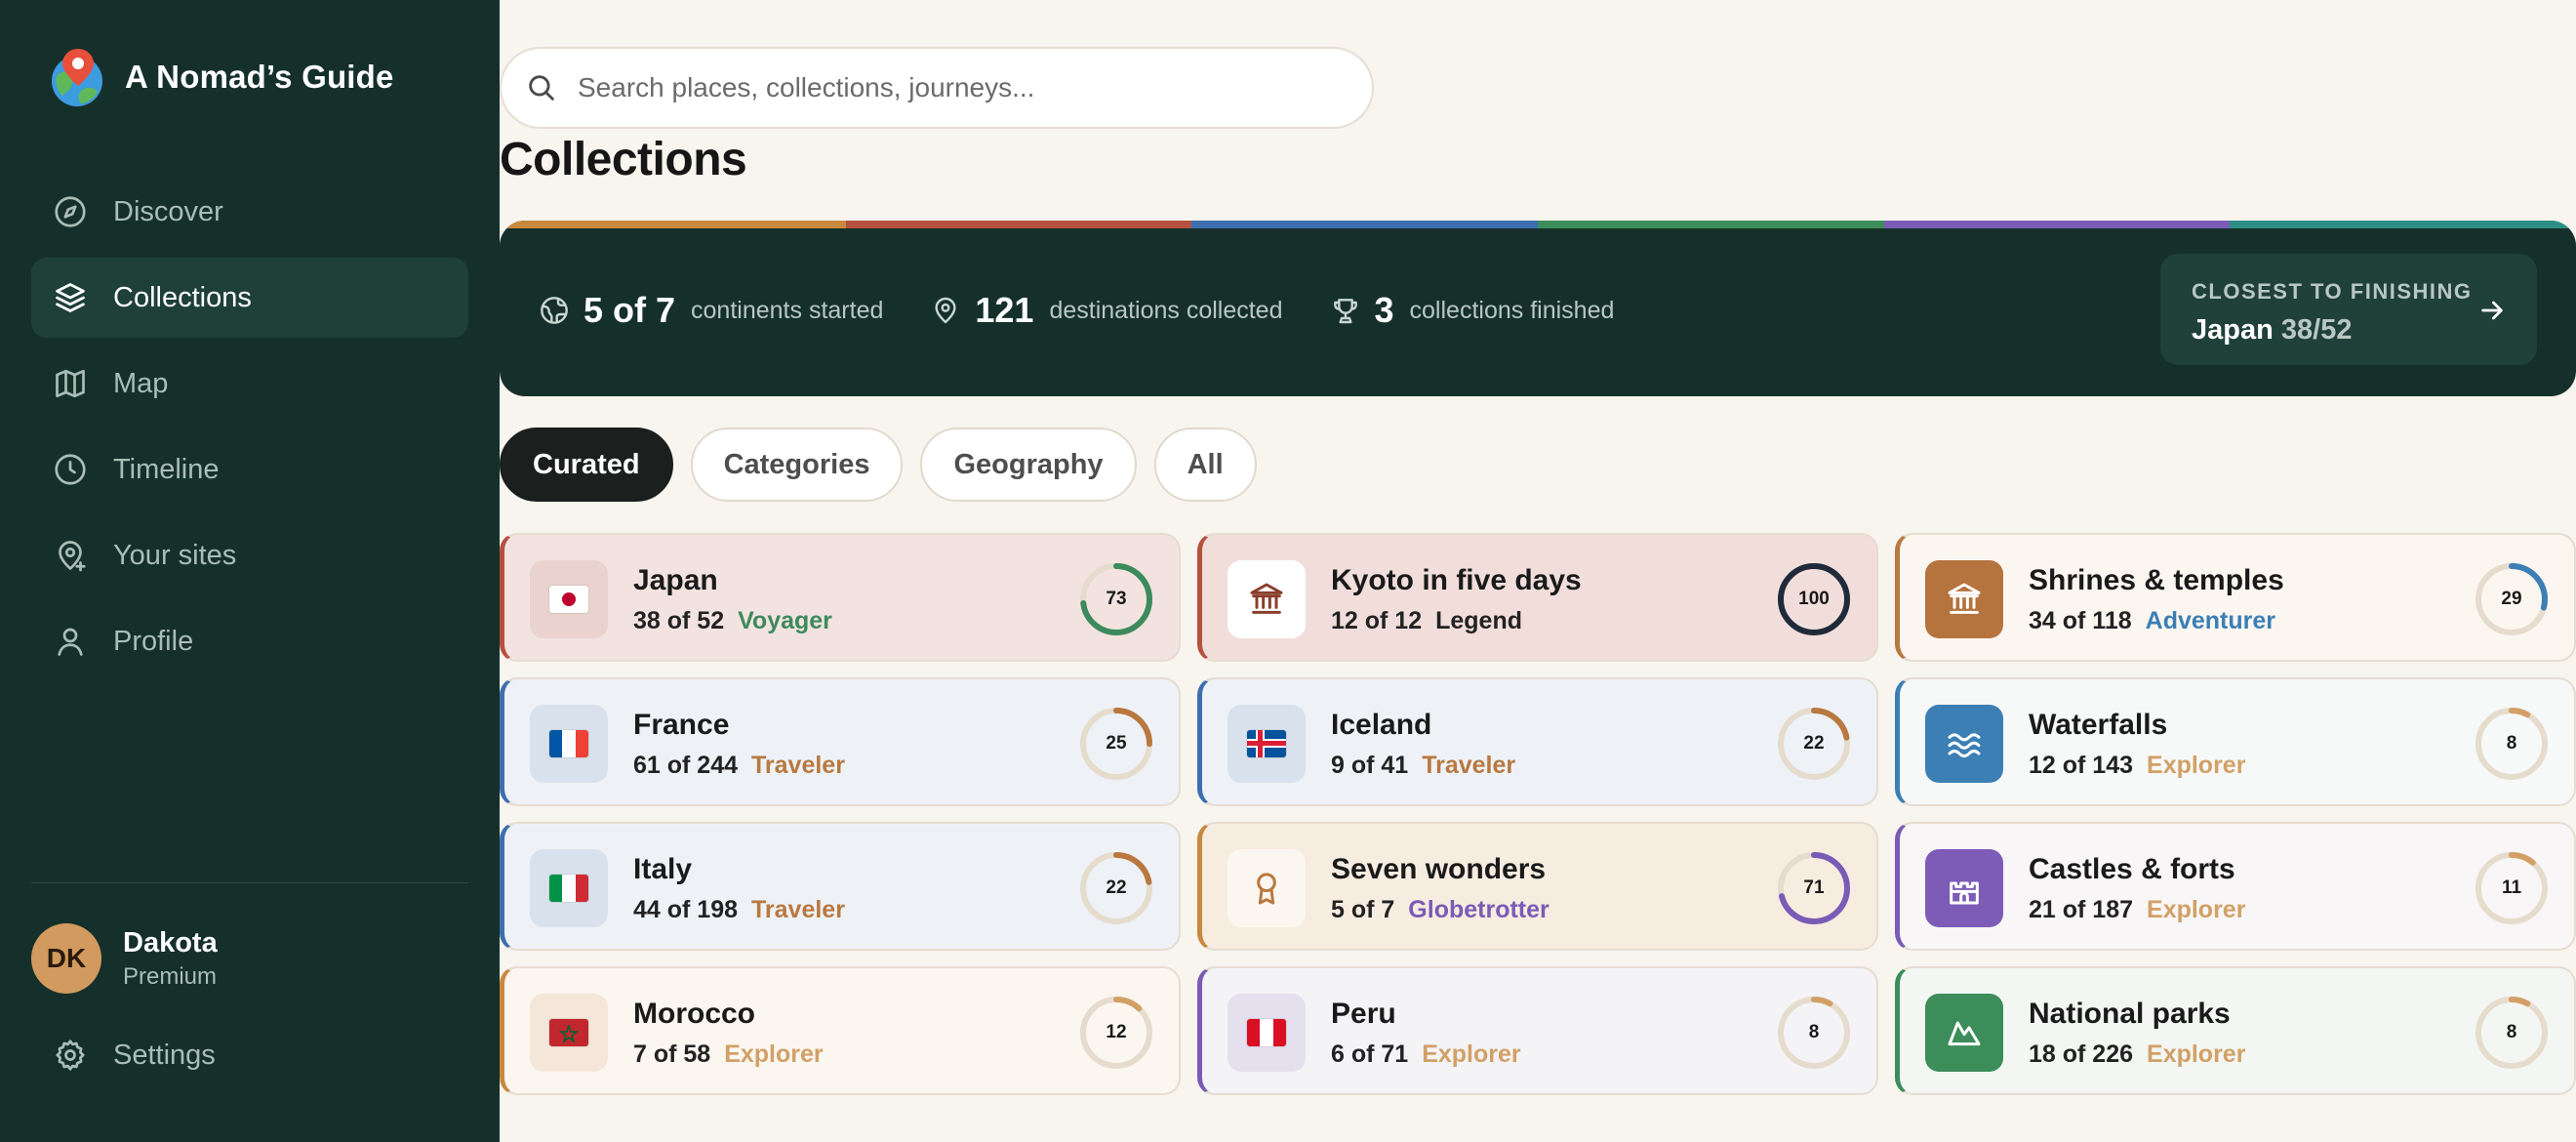 The width and height of the screenshot is (2576, 1142). What do you see at coordinates (72, 556) in the screenshot?
I see `pin-plus-icon` at bounding box center [72, 556].